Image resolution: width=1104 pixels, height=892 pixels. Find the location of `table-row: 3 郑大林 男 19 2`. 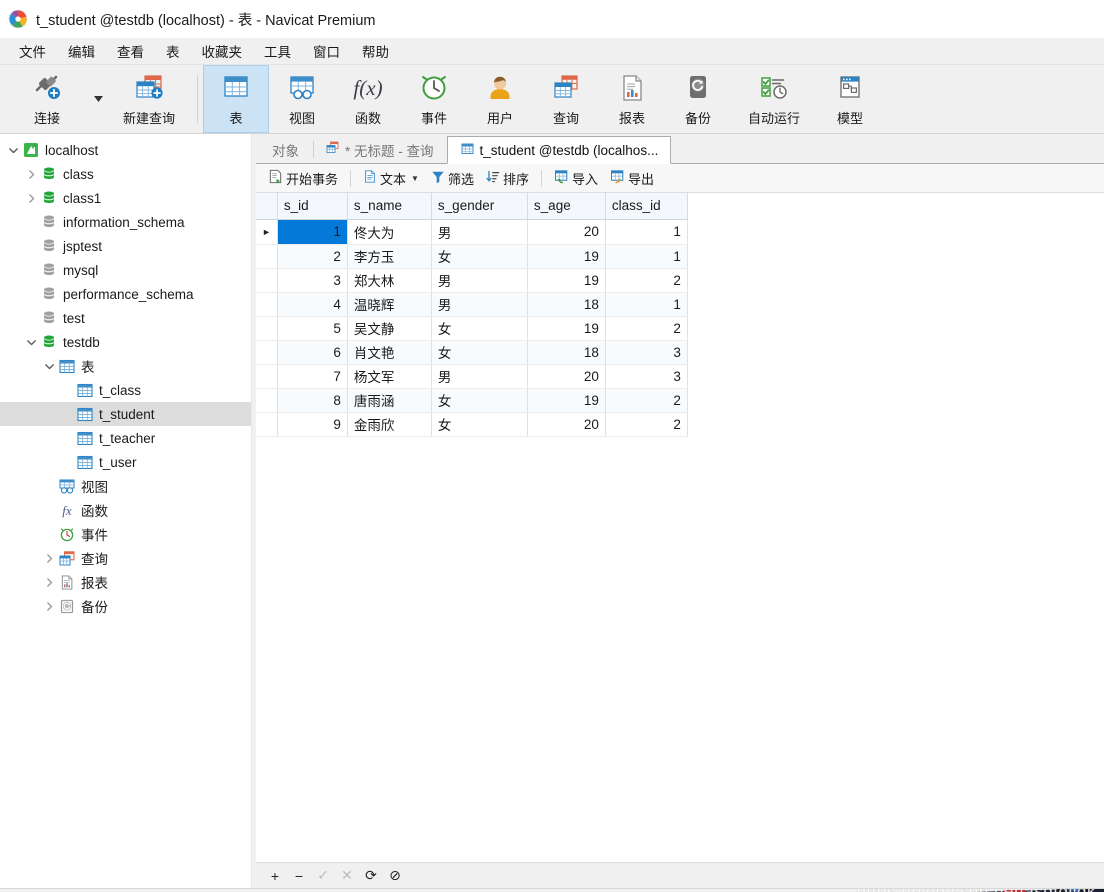

table-row: 3 郑大林 男 19 2 is located at coordinates (472, 280).